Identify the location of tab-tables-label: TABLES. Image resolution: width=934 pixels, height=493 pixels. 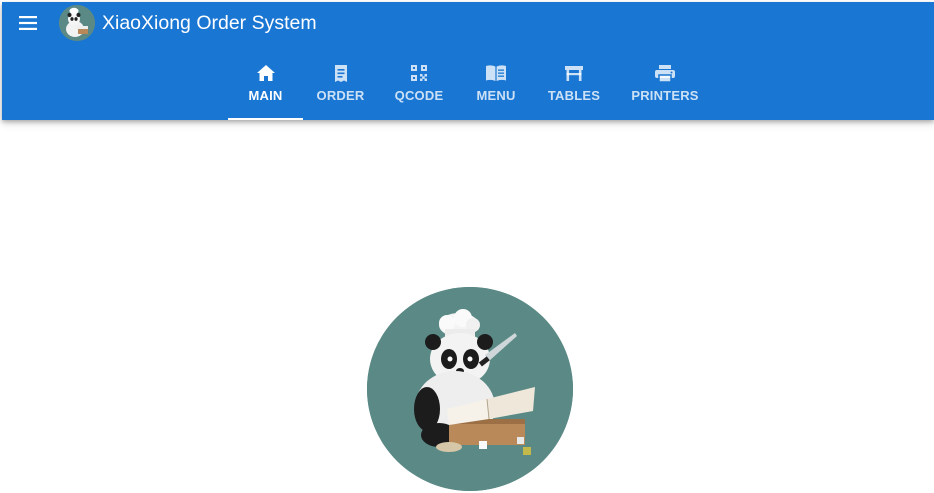
(574, 95).